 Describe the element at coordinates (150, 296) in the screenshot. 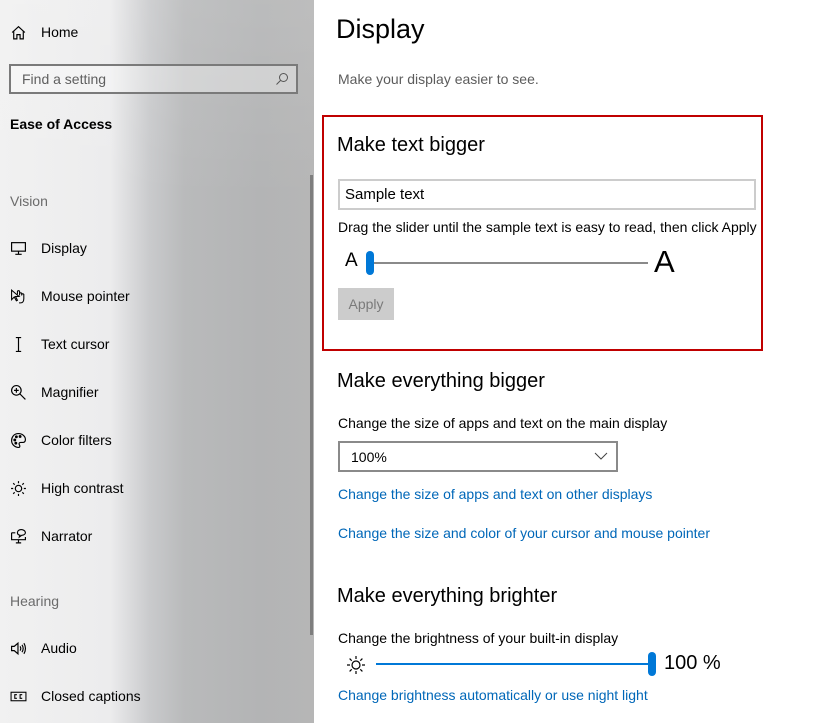

I see `sidebar-item-mouse-pointer: Mouse pointer` at that location.